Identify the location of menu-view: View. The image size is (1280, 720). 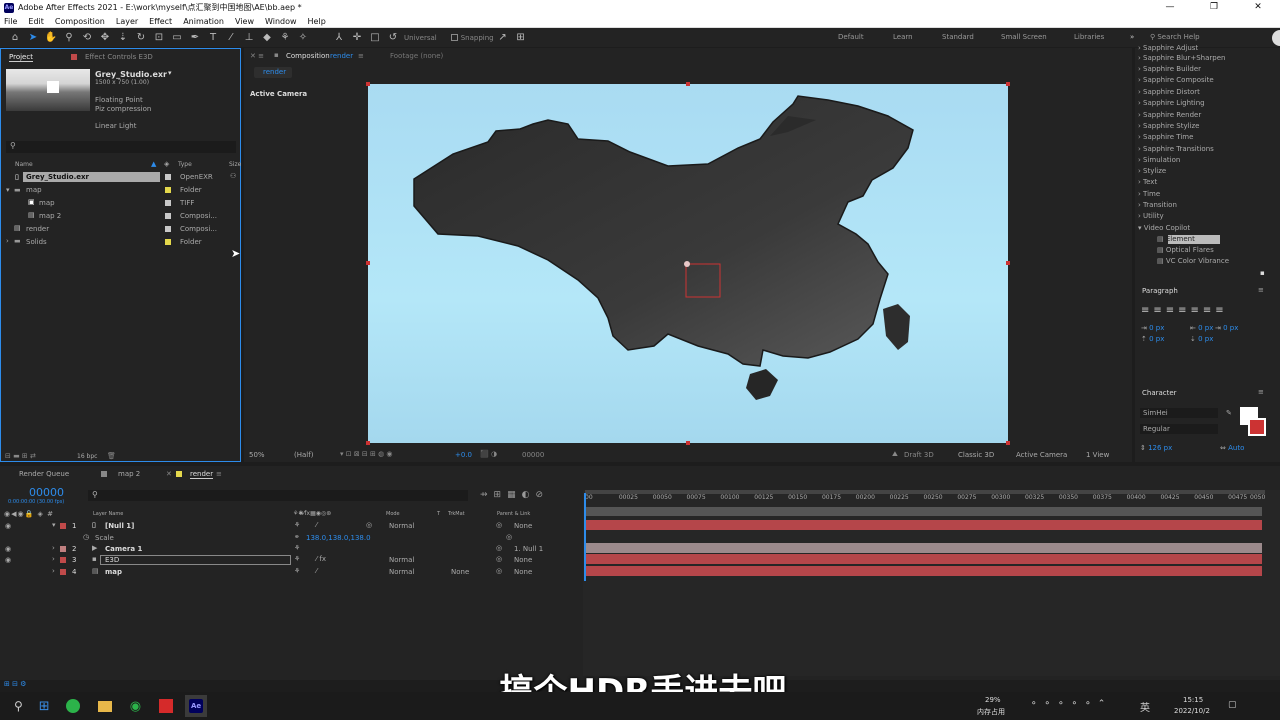
(244, 21).